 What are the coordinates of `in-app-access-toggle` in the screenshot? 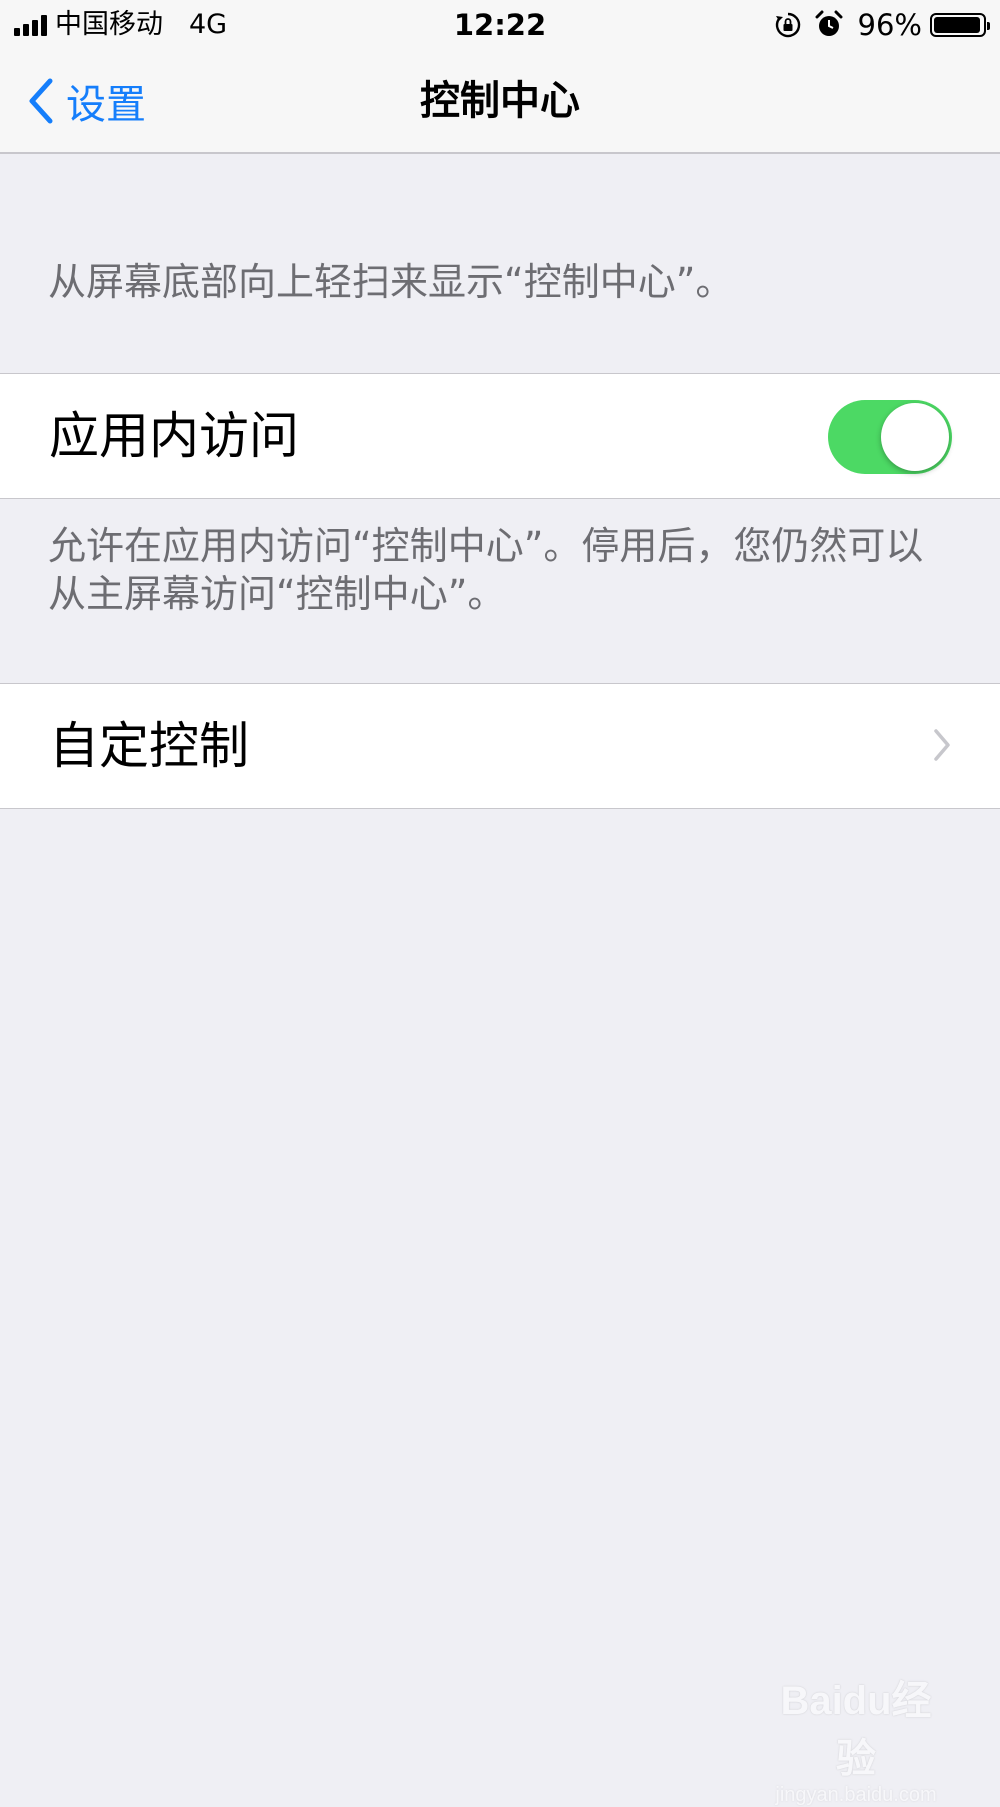 It's located at (890, 437).